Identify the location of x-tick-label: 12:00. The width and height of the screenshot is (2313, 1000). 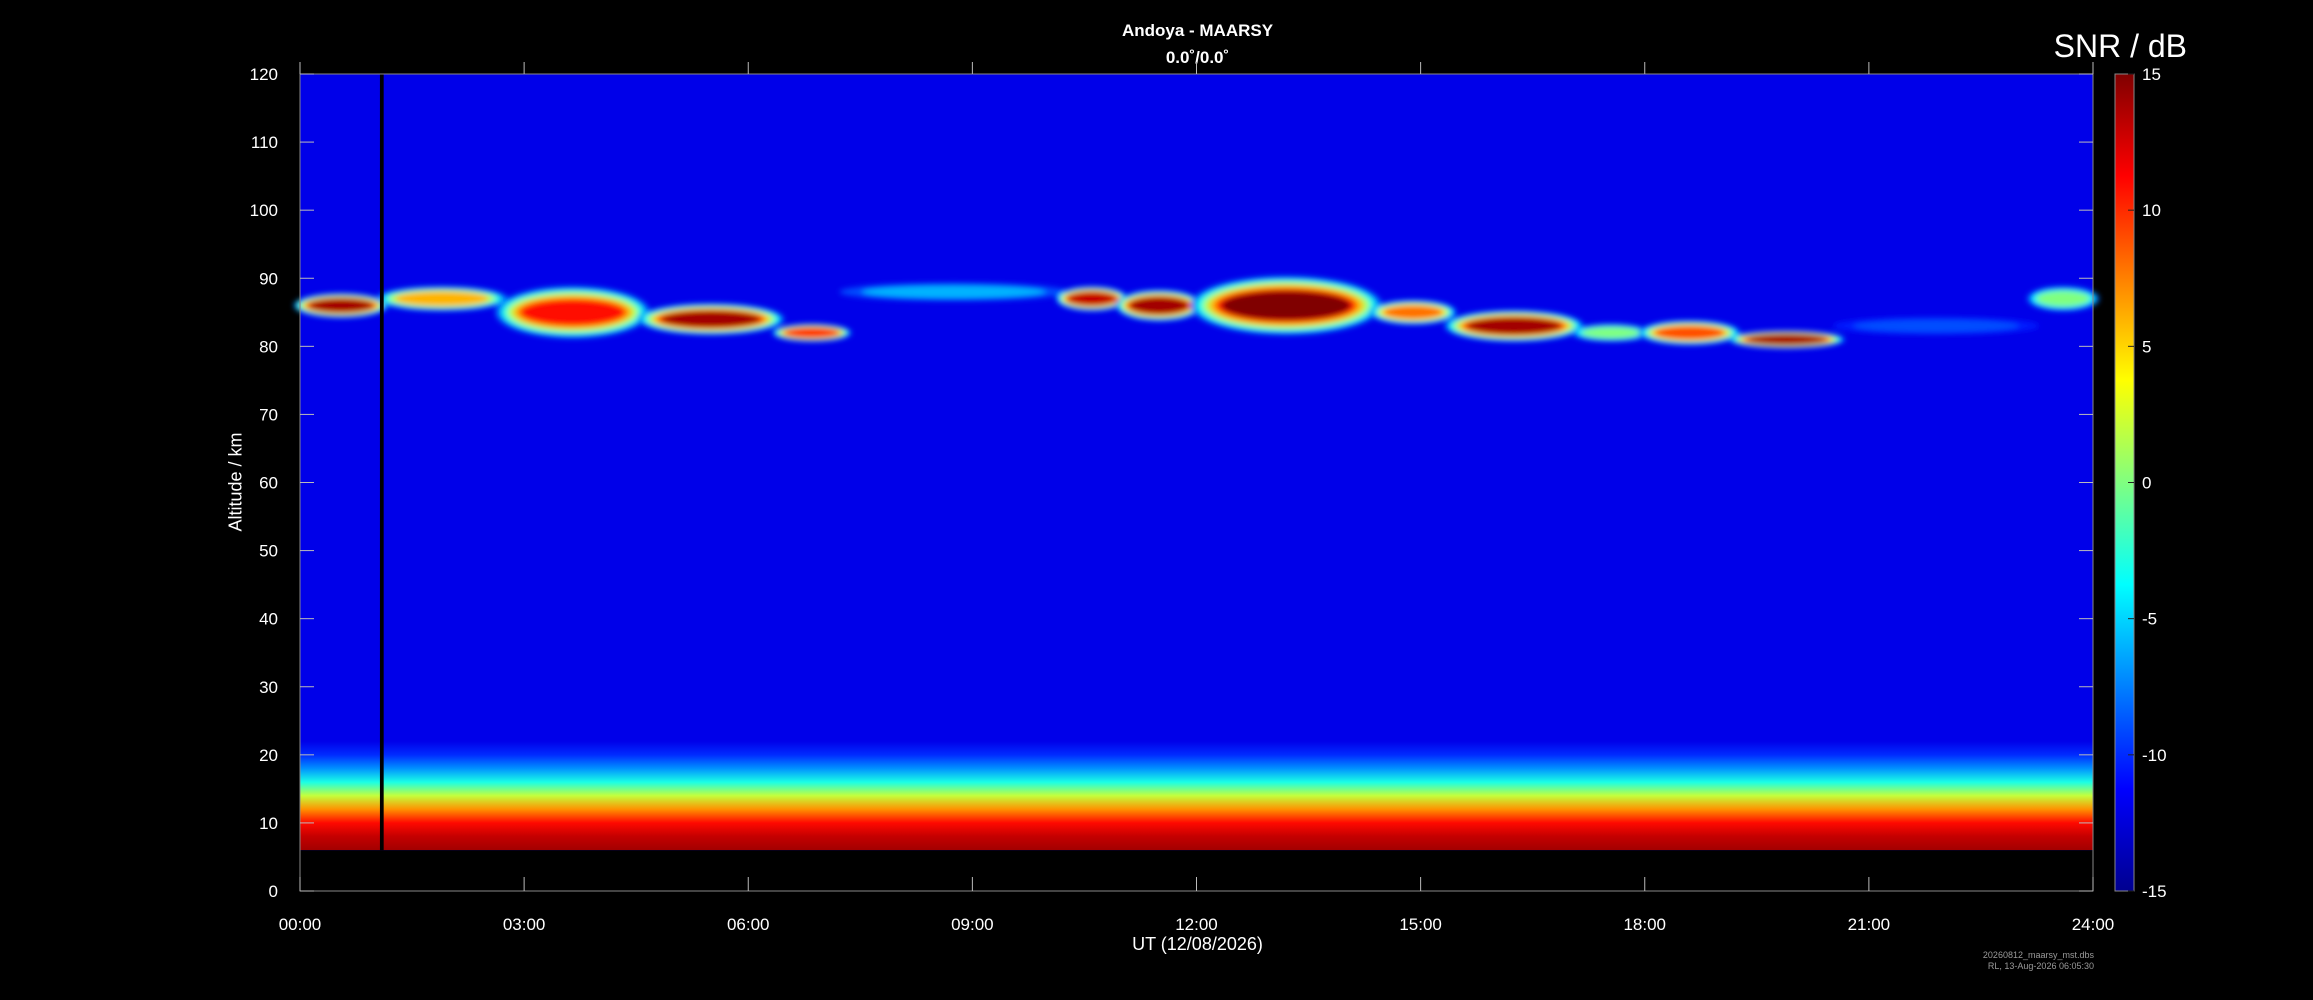
(1196, 924).